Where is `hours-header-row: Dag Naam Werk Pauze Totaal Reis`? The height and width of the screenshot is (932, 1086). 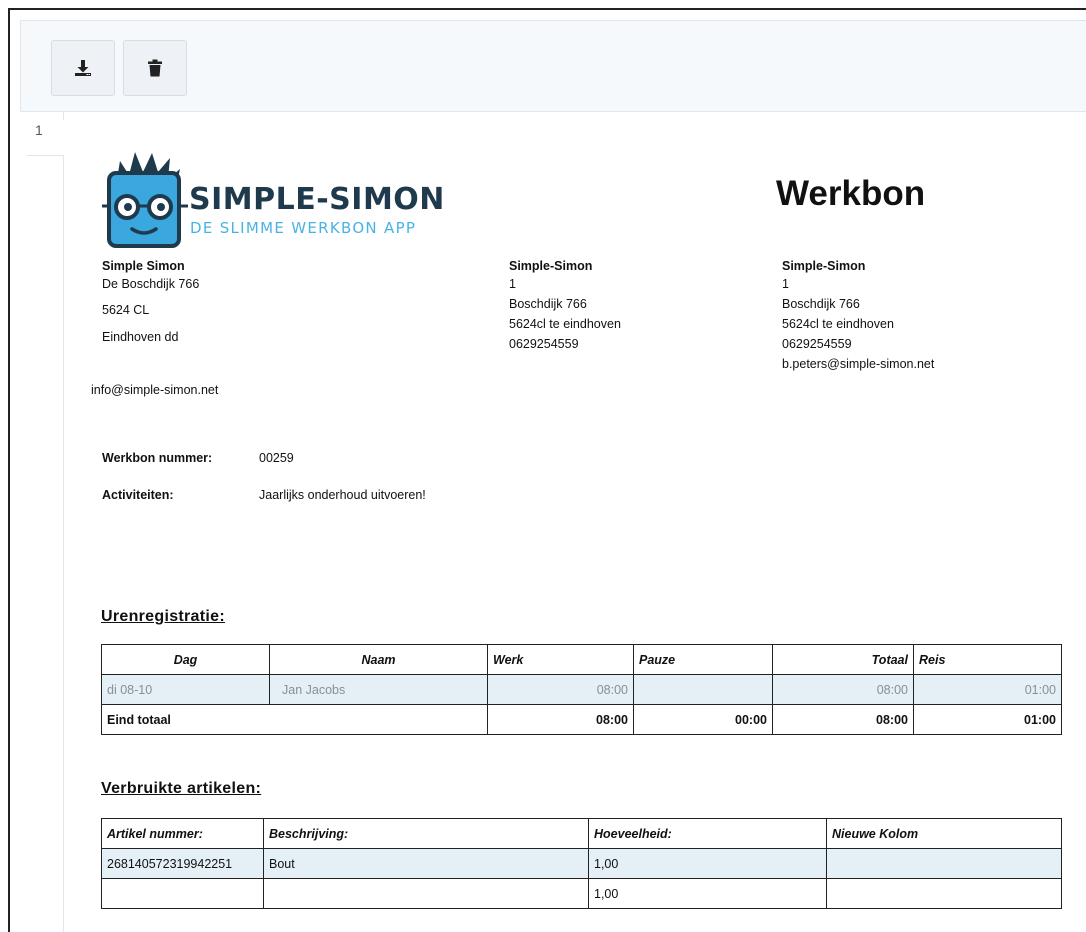 hours-header-row: Dag Naam Werk Pauze Totaal Reis is located at coordinates (581, 659).